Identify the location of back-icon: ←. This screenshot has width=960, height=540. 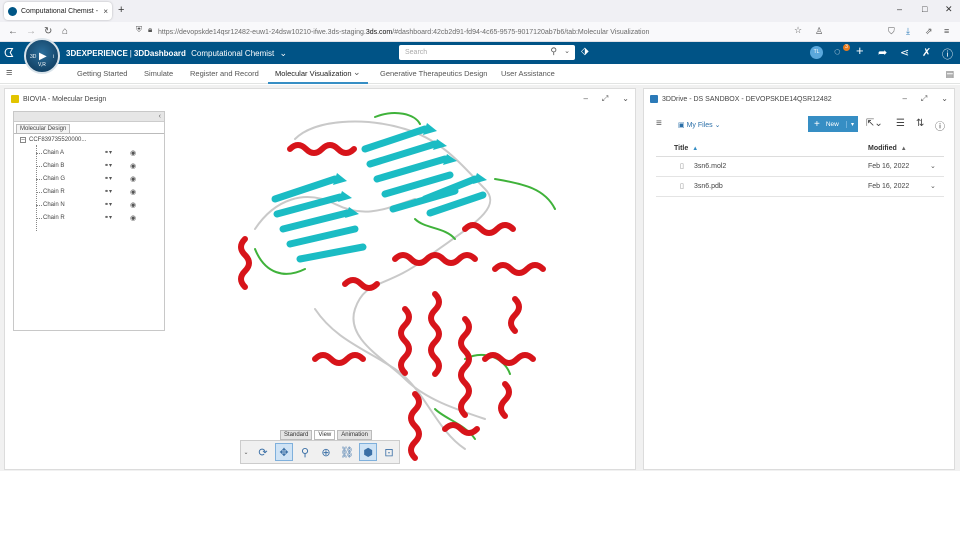
(13, 31).